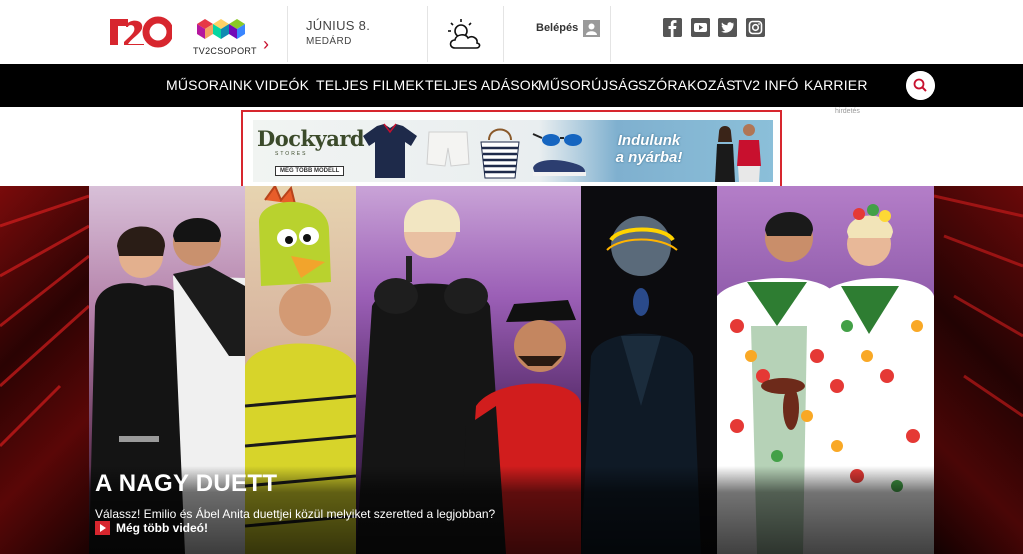 The height and width of the screenshot is (554, 1023). Describe the element at coordinates (649, 140) in the screenshot. I see `ad-headline-line1: Indulunk` at that location.